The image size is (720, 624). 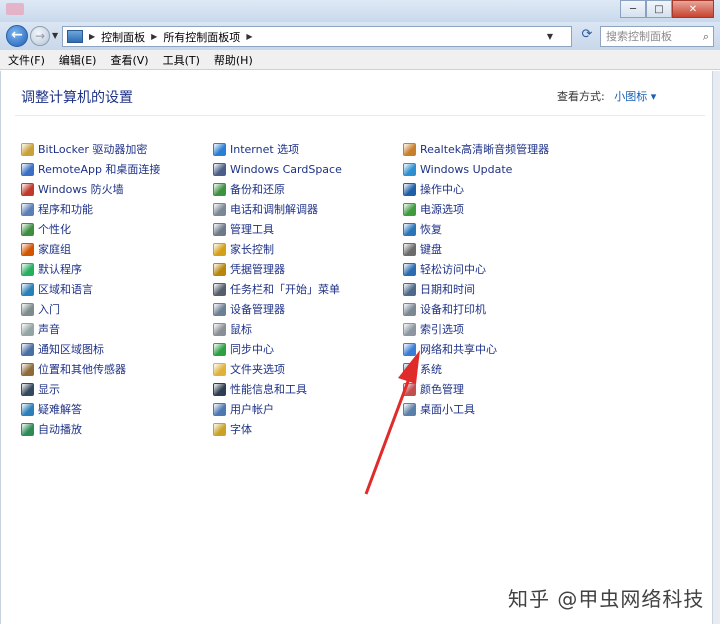 I want to click on control-panel-item-label: 网络和共享中心, so click(x=458, y=349).